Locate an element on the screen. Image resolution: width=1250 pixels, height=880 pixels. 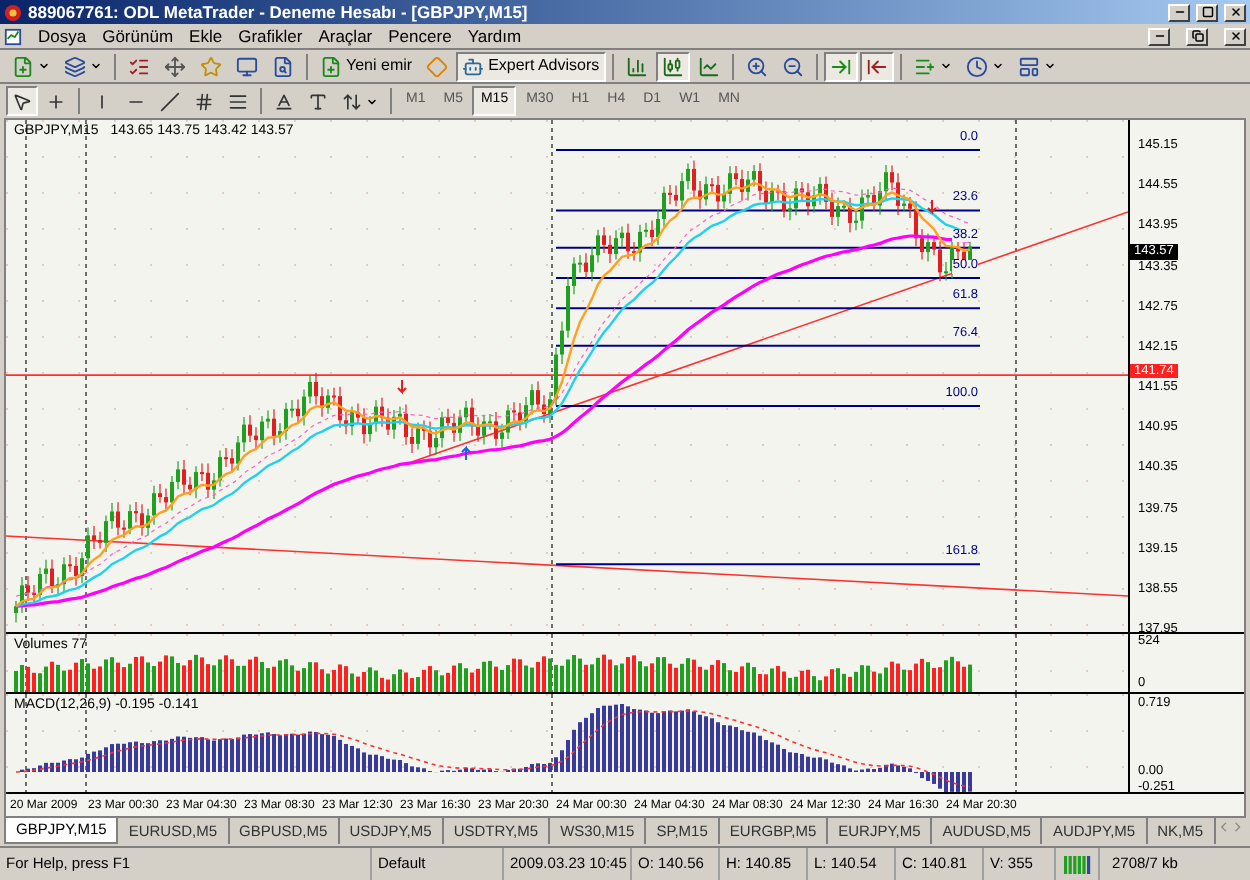
menu-item: Grafikler is located at coordinates (270, 36).